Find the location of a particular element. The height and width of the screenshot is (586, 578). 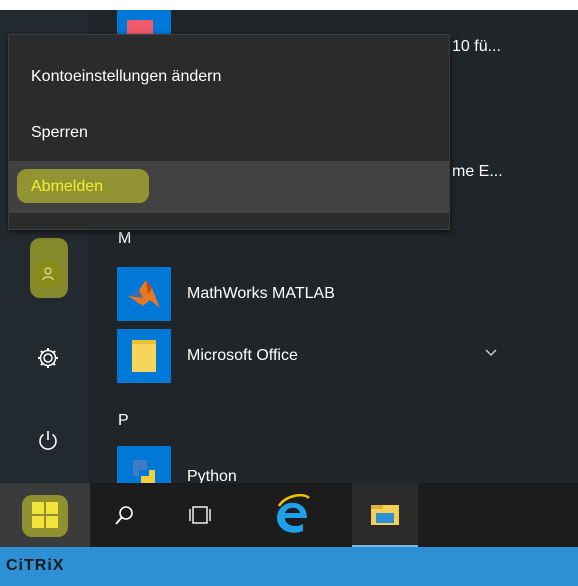

app-item-label: MathWorks MATLAB is located at coordinates (261, 293).